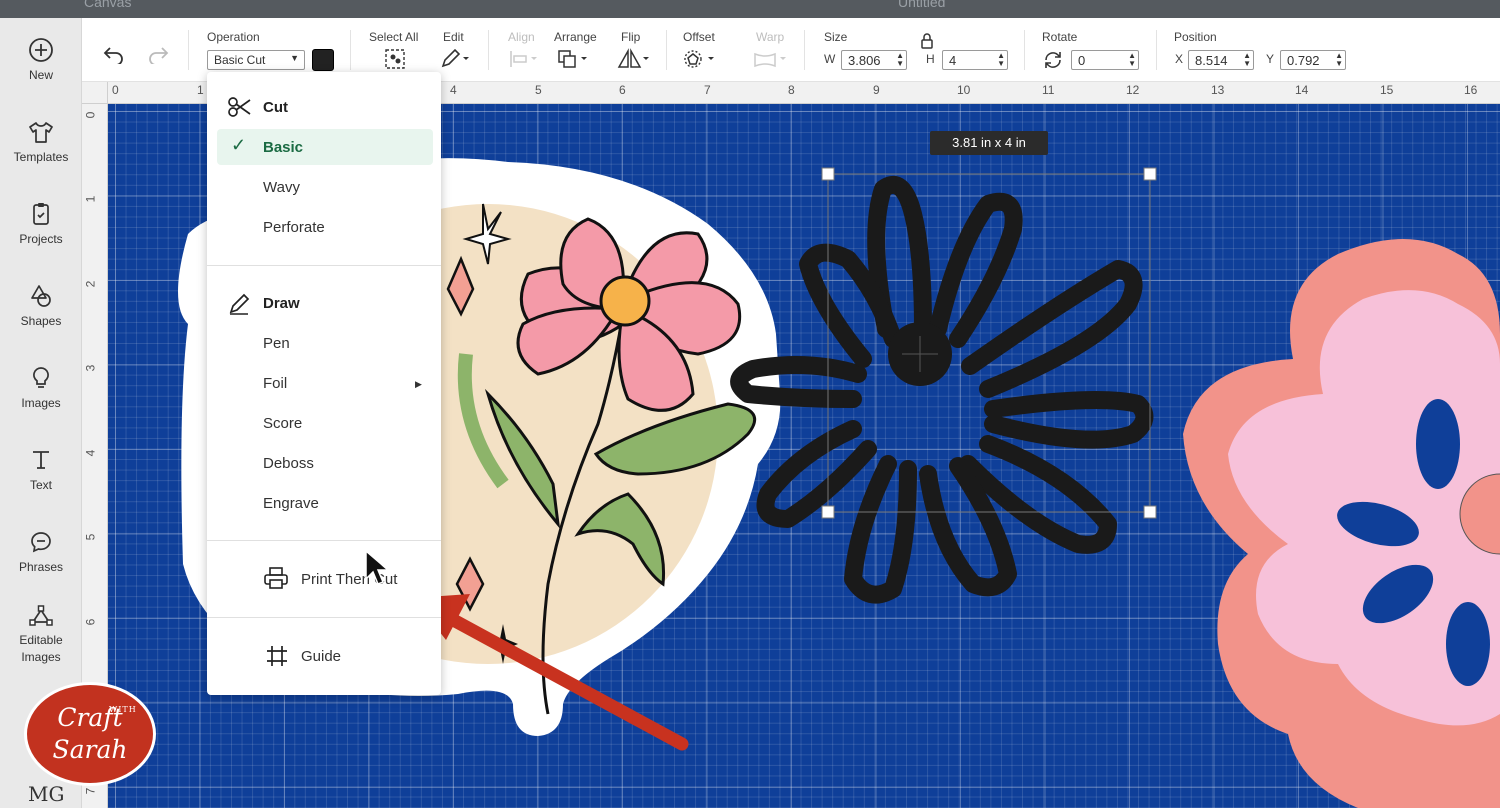 This screenshot has height=808, width=1500. What do you see at coordinates (40, 485) in the screenshot?
I see `sidebar-item-label: Text` at bounding box center [40, 485].